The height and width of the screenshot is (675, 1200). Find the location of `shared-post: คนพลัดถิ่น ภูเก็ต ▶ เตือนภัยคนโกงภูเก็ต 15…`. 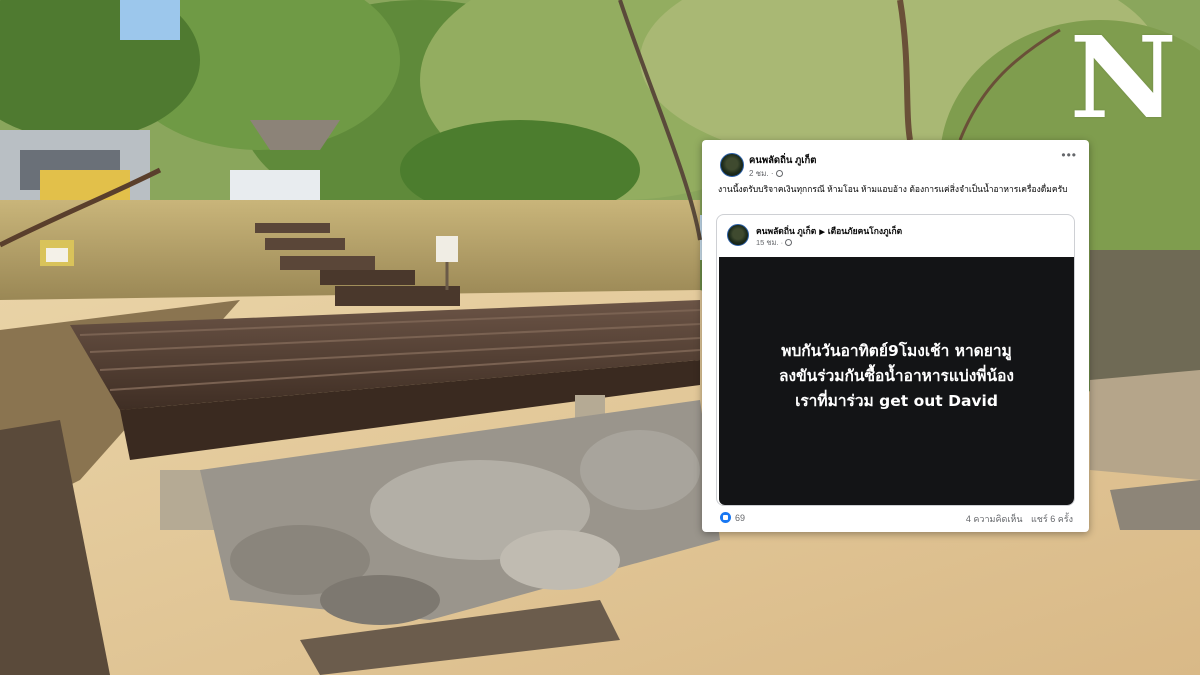

shared-post: คนพลัดถิ่น ภูเก็ต ▶ เตือนภัยคนโกงภูเก็ต 15… is located at coordinates (895, 360).